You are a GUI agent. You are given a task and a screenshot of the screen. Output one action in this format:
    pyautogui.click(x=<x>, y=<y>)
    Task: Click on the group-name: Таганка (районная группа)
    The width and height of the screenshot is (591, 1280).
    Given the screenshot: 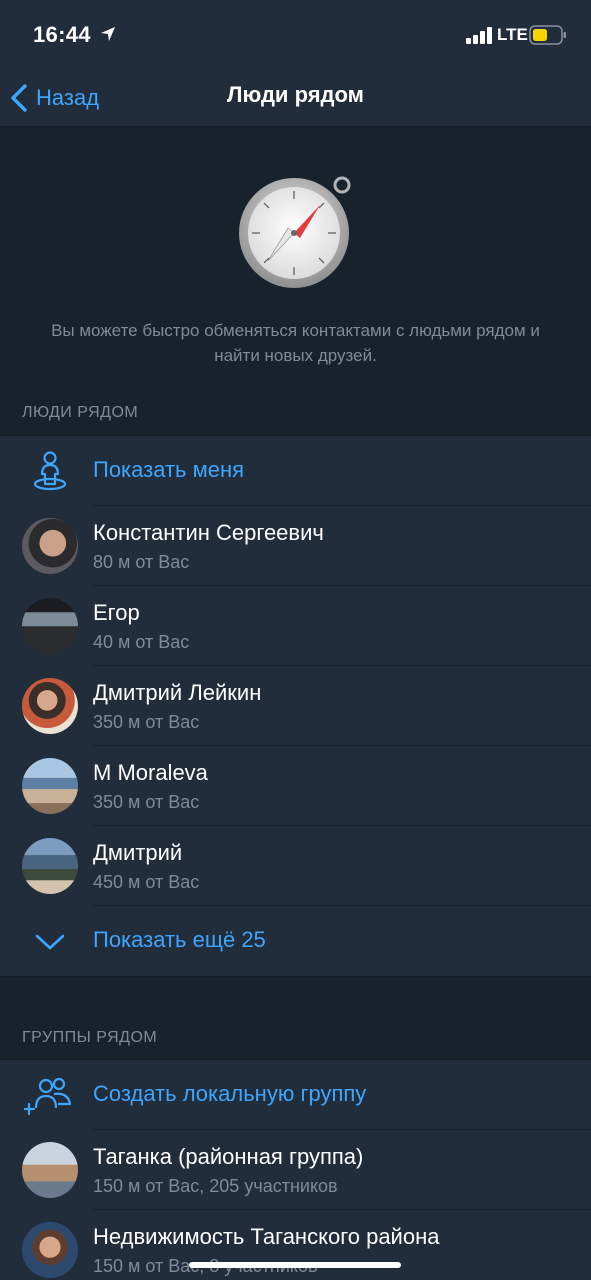 What is the action you would take?
    pyautogui.click(x=228, y=1156)
    